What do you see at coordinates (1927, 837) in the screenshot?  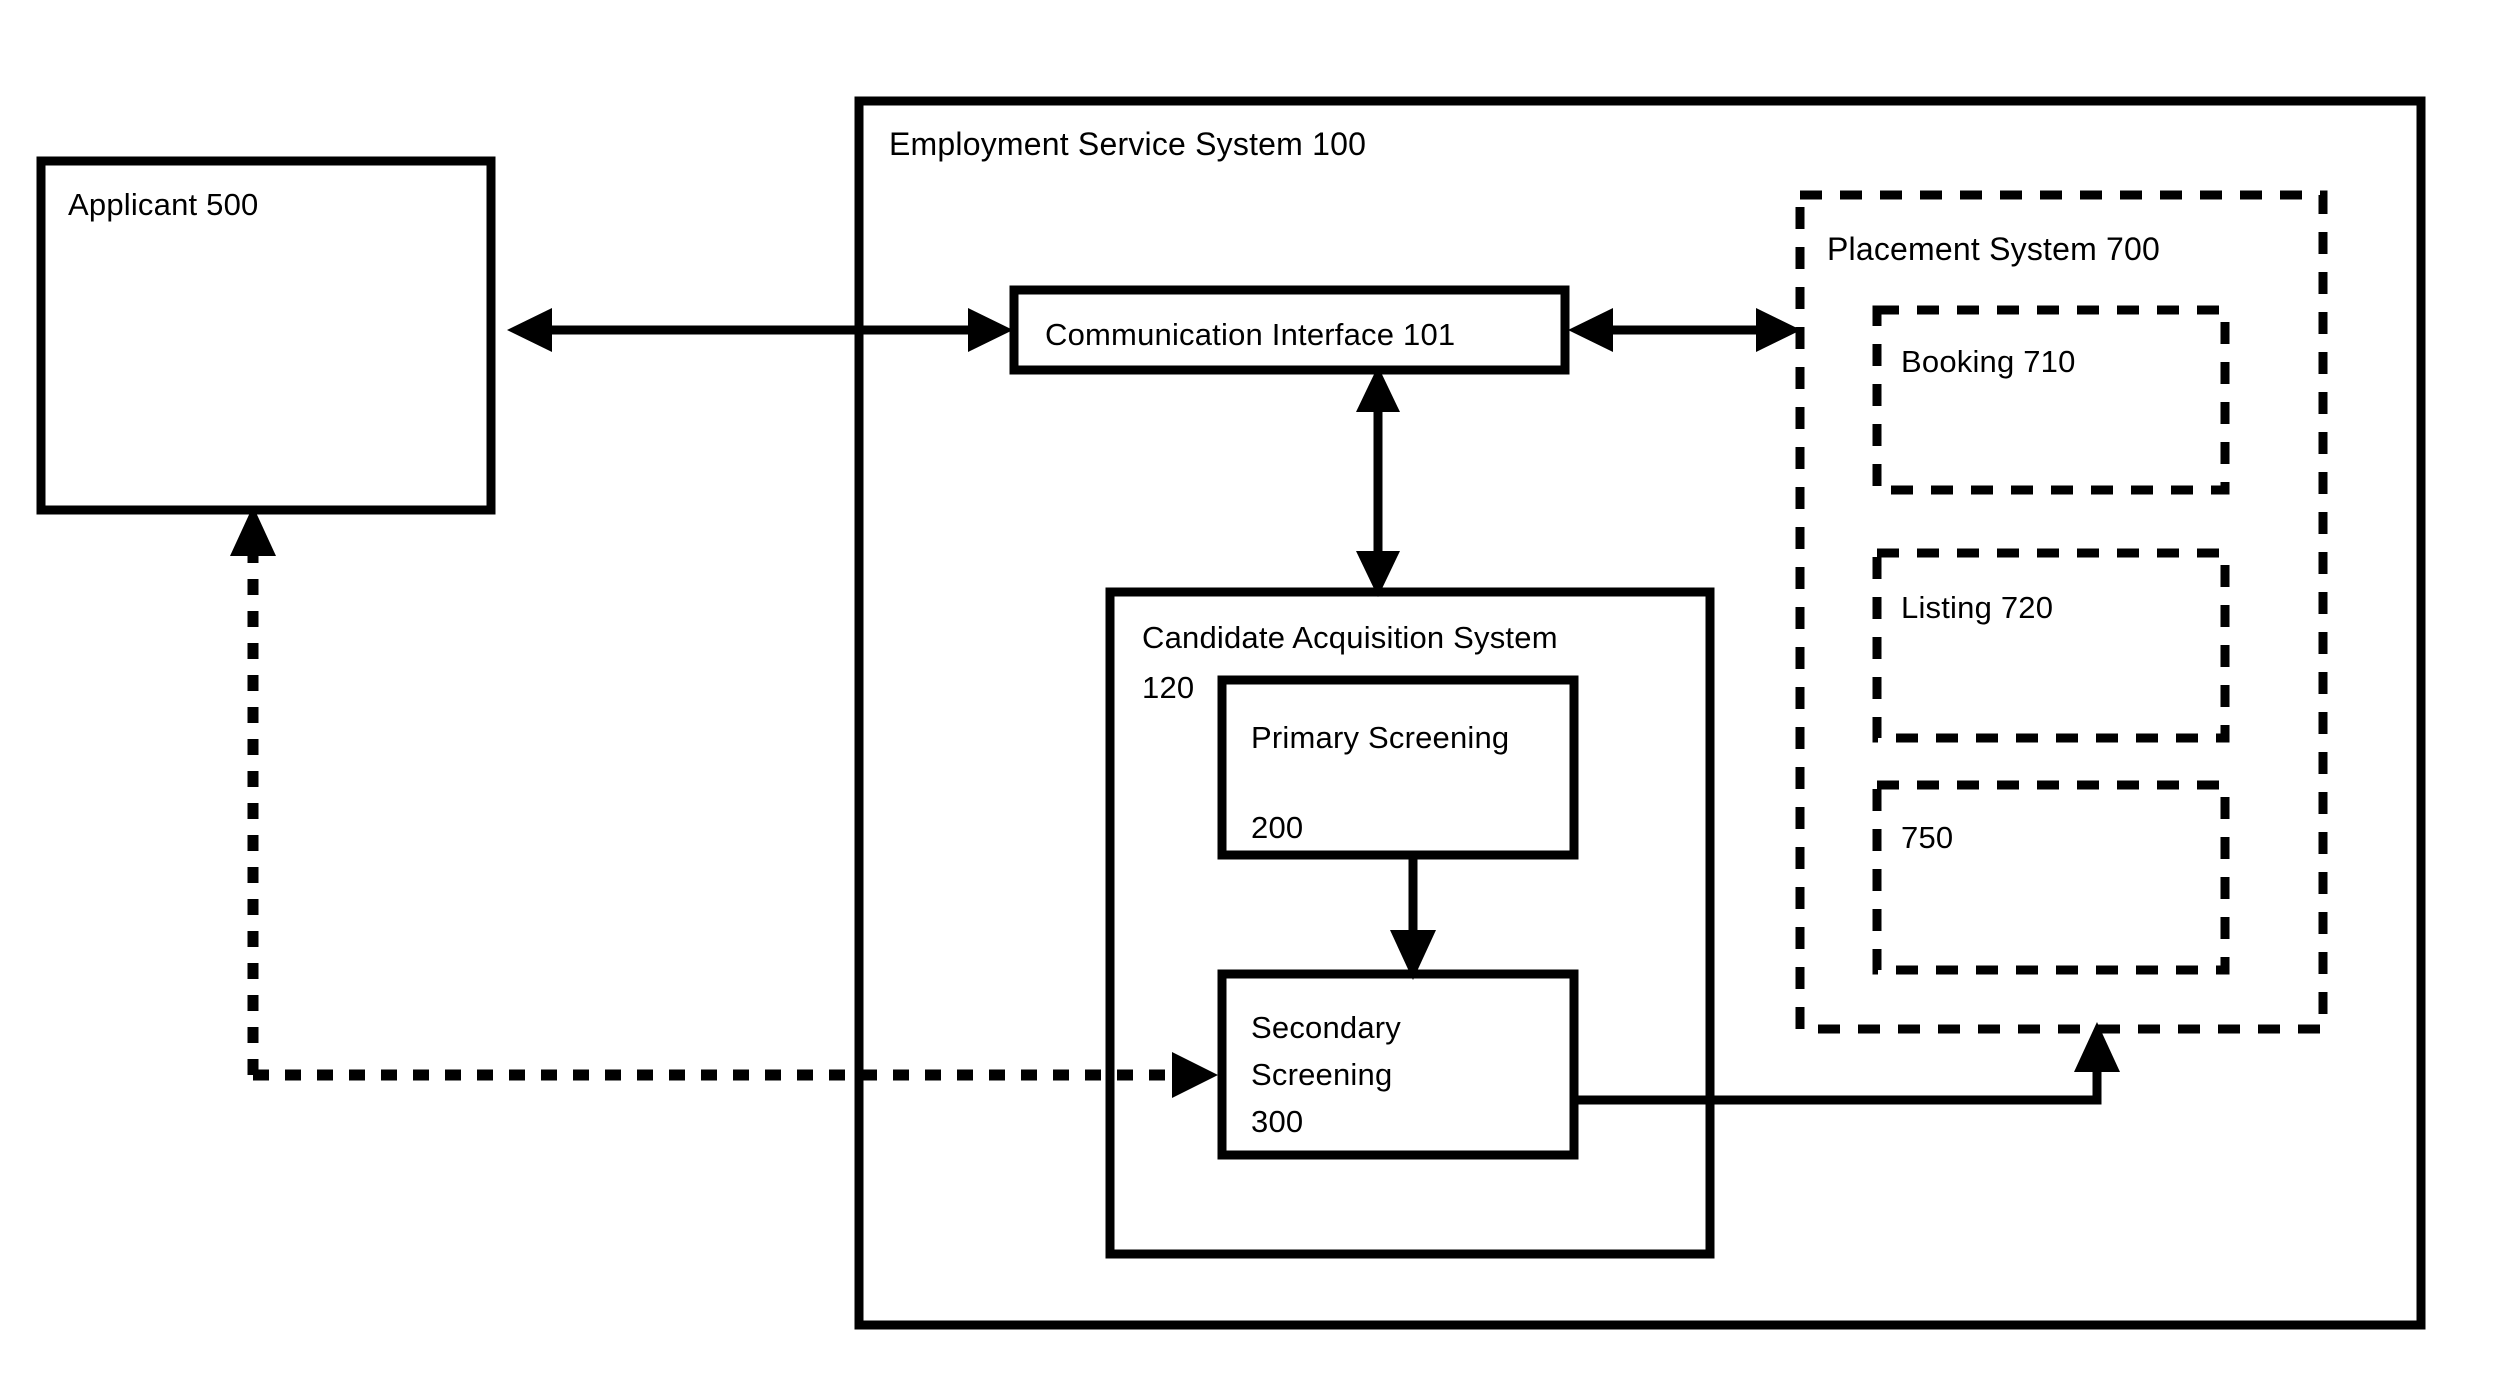 I see `label-unit-750: 750` at bounding box center [1927, 837].